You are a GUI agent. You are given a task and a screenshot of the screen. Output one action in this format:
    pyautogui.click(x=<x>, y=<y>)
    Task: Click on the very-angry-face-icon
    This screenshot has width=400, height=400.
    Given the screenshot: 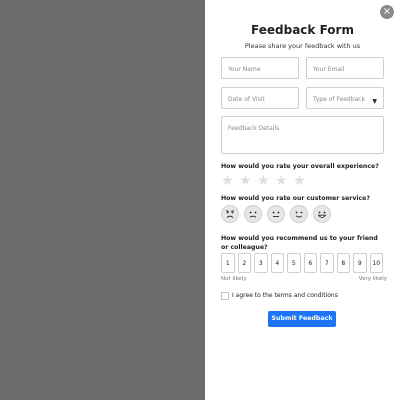 What is the action you would take?
    pyautogui.click(x=230, y=214)
    